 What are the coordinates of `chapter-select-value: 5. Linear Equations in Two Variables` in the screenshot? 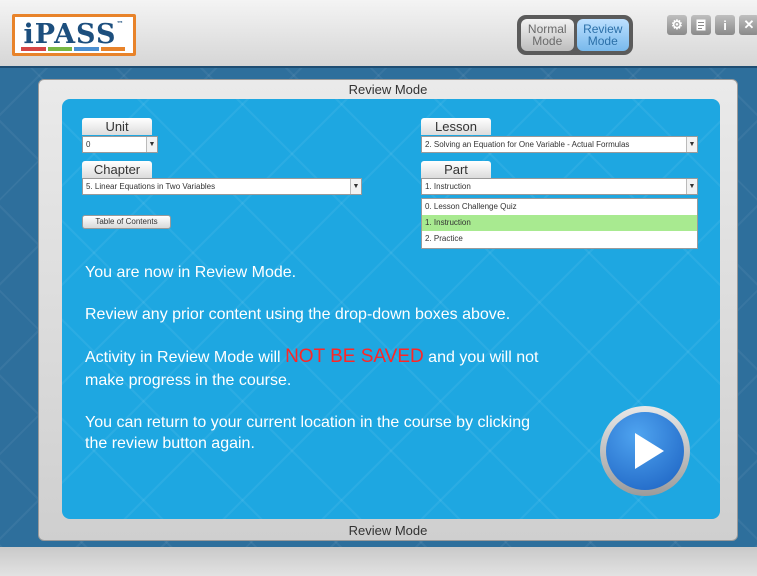 It's located at (151, 186).